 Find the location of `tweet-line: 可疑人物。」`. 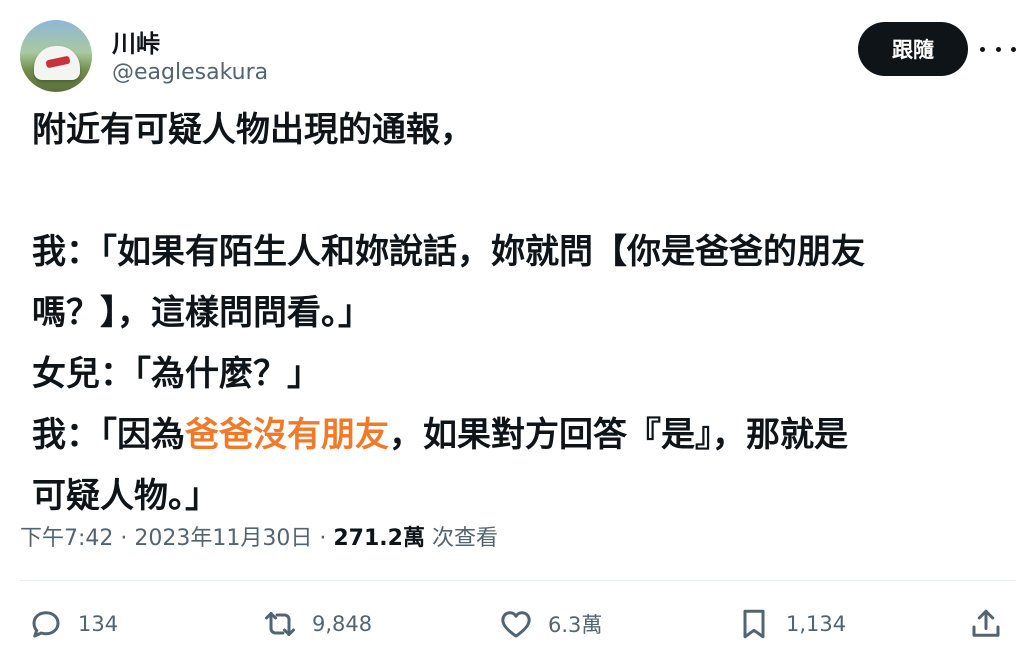

tweet-line: 可疑人物。」 is located at coordinates (125, 496).